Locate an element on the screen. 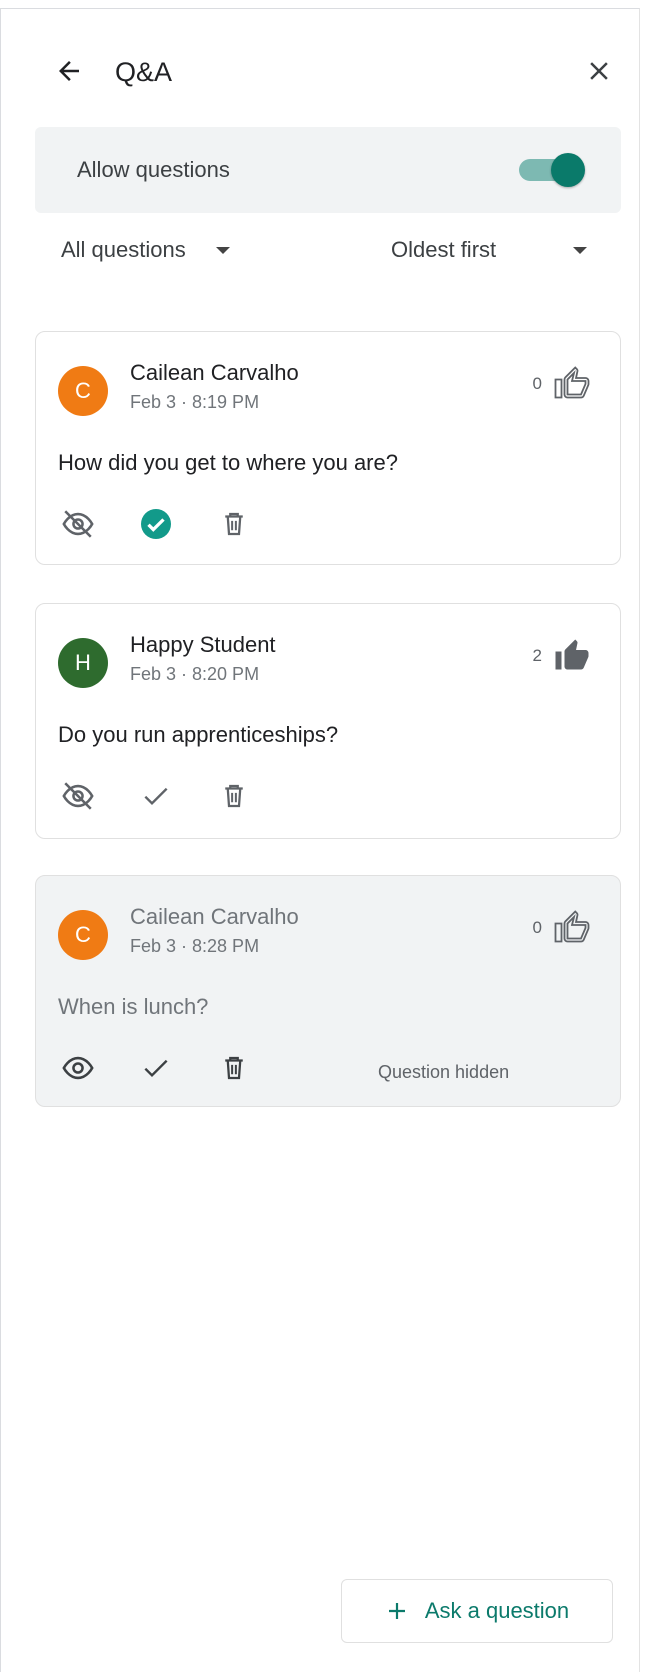 The width and height of the screenshot is (645, 1672). question-time: Feb 3 · 8:19 PM is located at coordinates (195, 402).